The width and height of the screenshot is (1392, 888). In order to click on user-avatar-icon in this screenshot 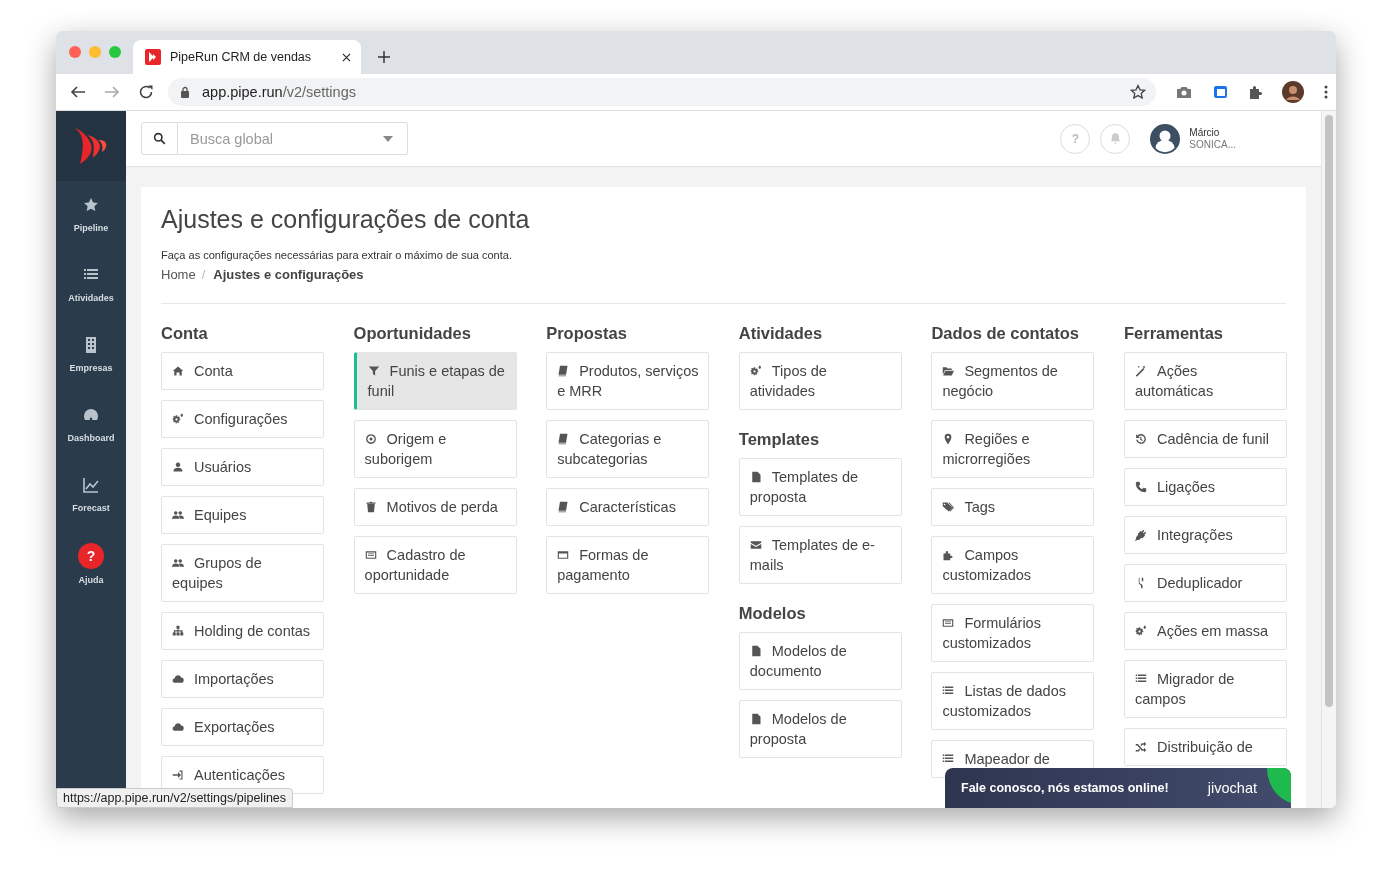, I will do `click(1165, 138)`.